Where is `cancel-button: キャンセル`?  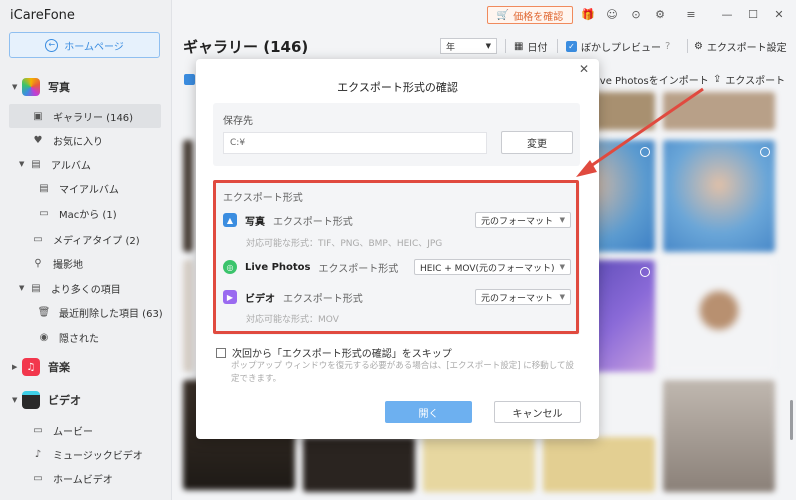
cancel-button: キャンセル is located at coordinates (537, 412).